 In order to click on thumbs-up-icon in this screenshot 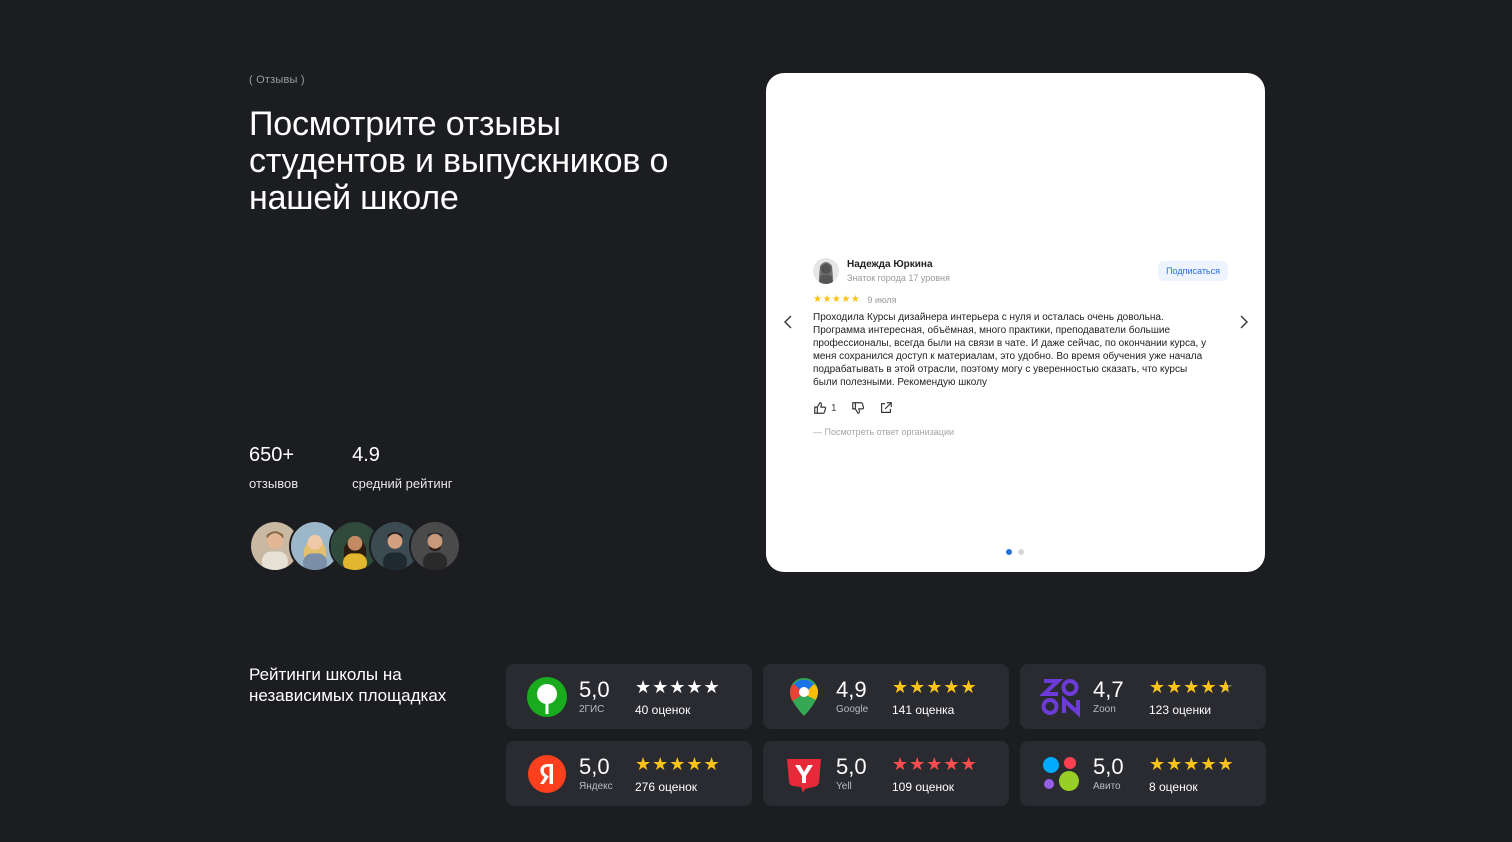, I will do `click(820, 408)`.